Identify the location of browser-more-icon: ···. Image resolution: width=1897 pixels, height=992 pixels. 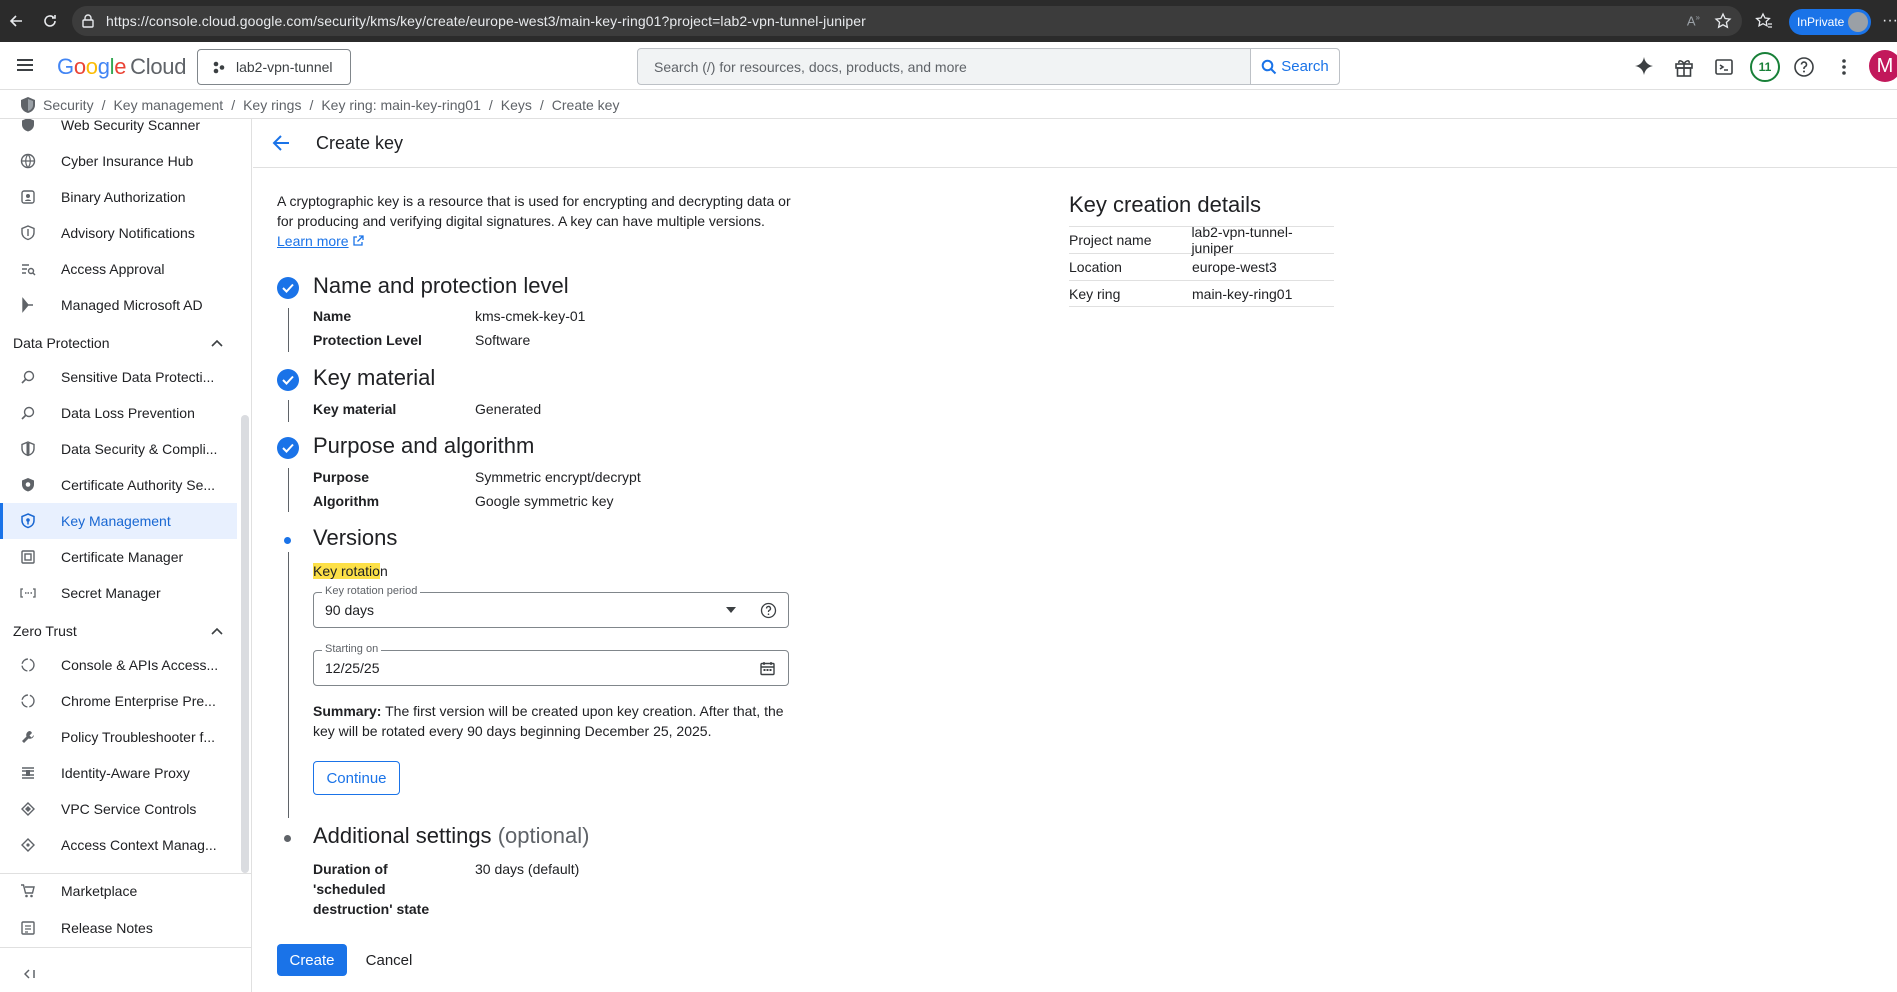
(1889, 21).